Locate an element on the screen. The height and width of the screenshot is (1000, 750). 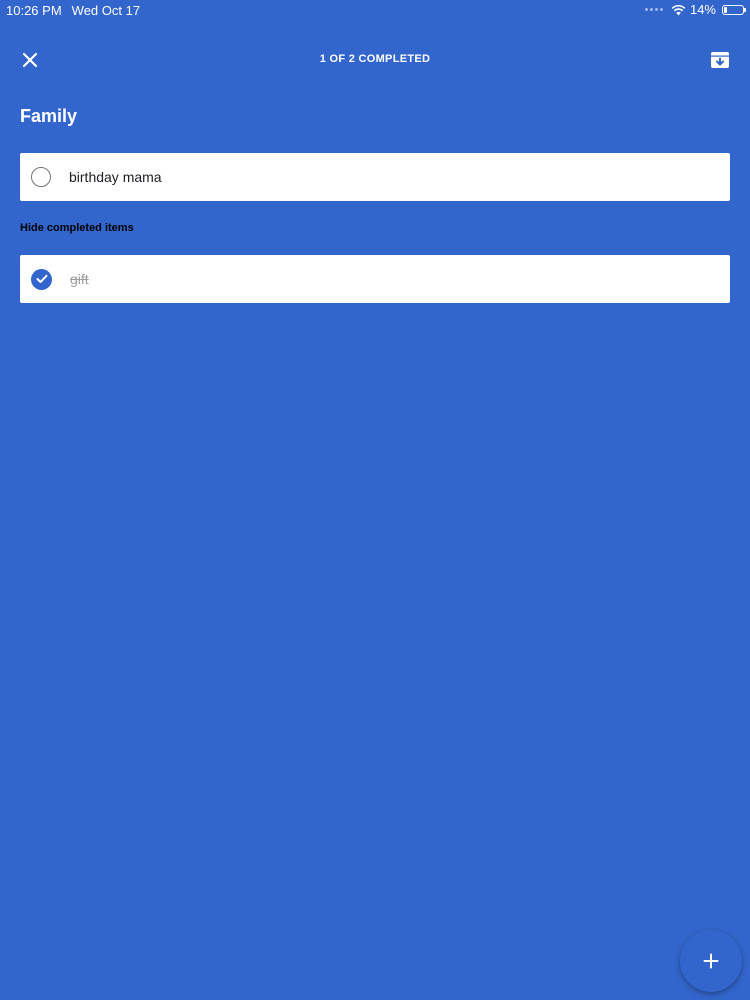
hide-completed-toggle: Hide completed items is located at coordinates (77, 228).